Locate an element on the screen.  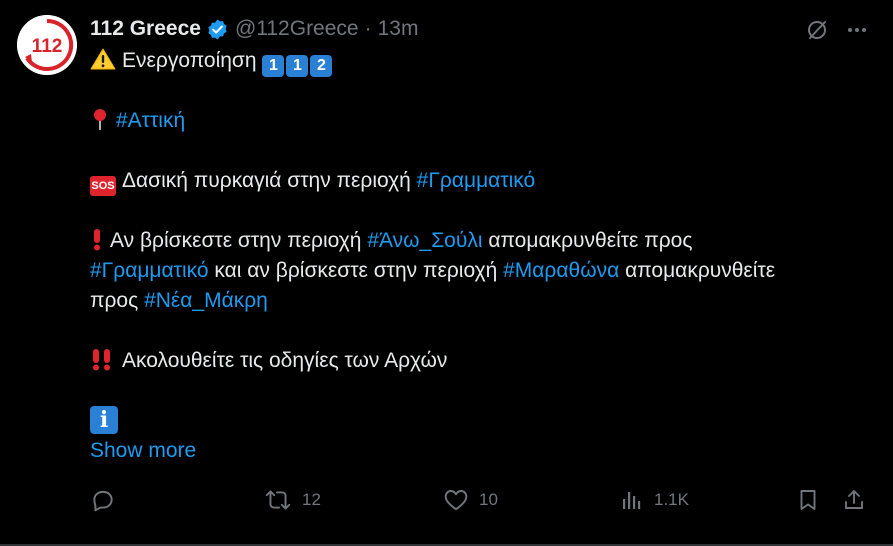
more-options-icon is located at coordinates (857, 30).